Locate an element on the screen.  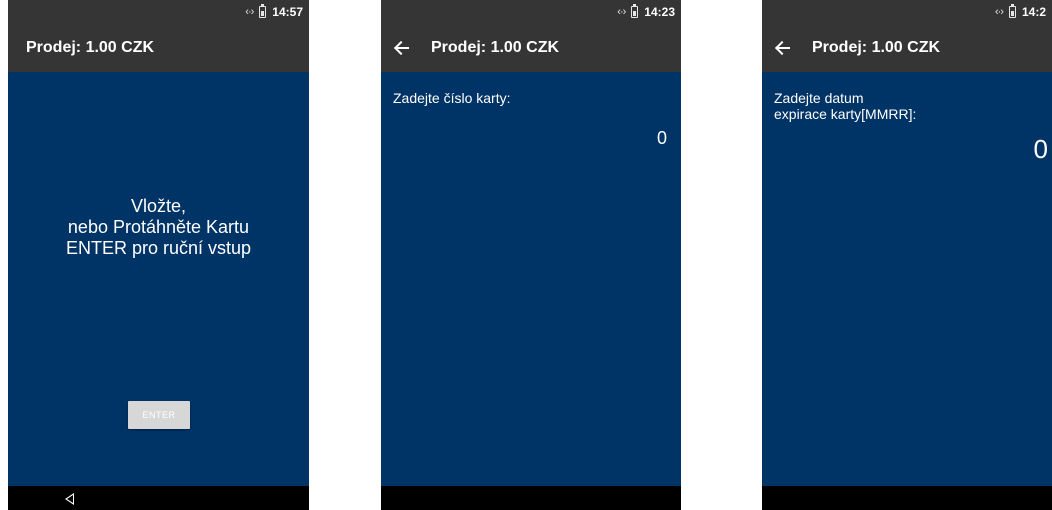
status-icons: ‹·› 14:23 is located at coordinates (646, 11).